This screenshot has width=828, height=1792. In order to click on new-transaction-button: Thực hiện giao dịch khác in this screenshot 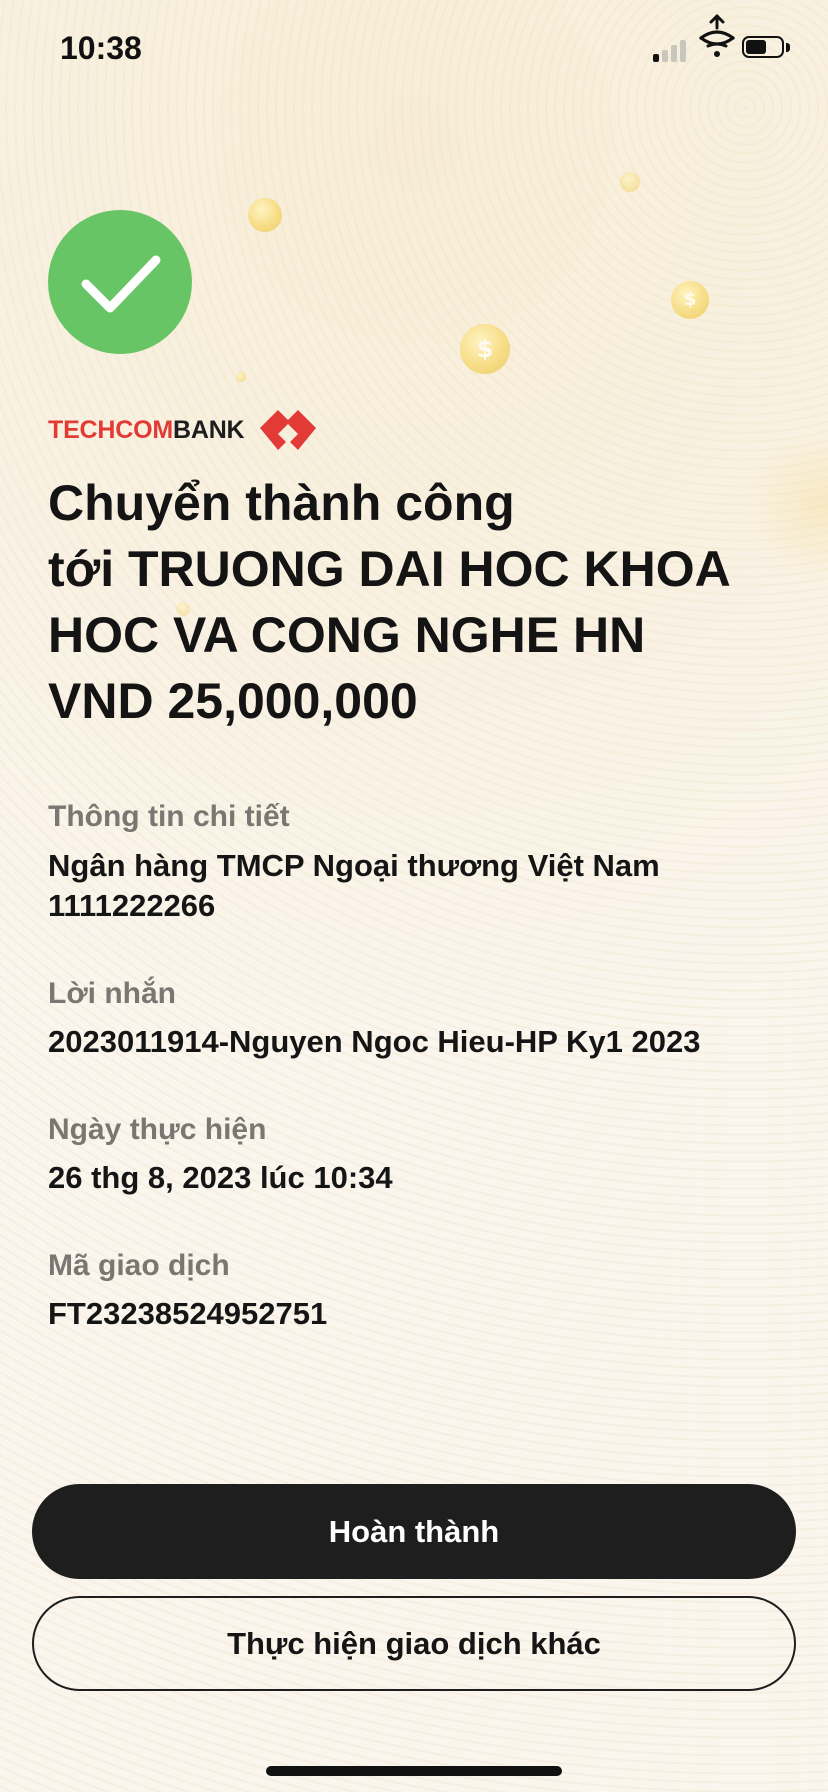, I will do `click(414, 1643)`.